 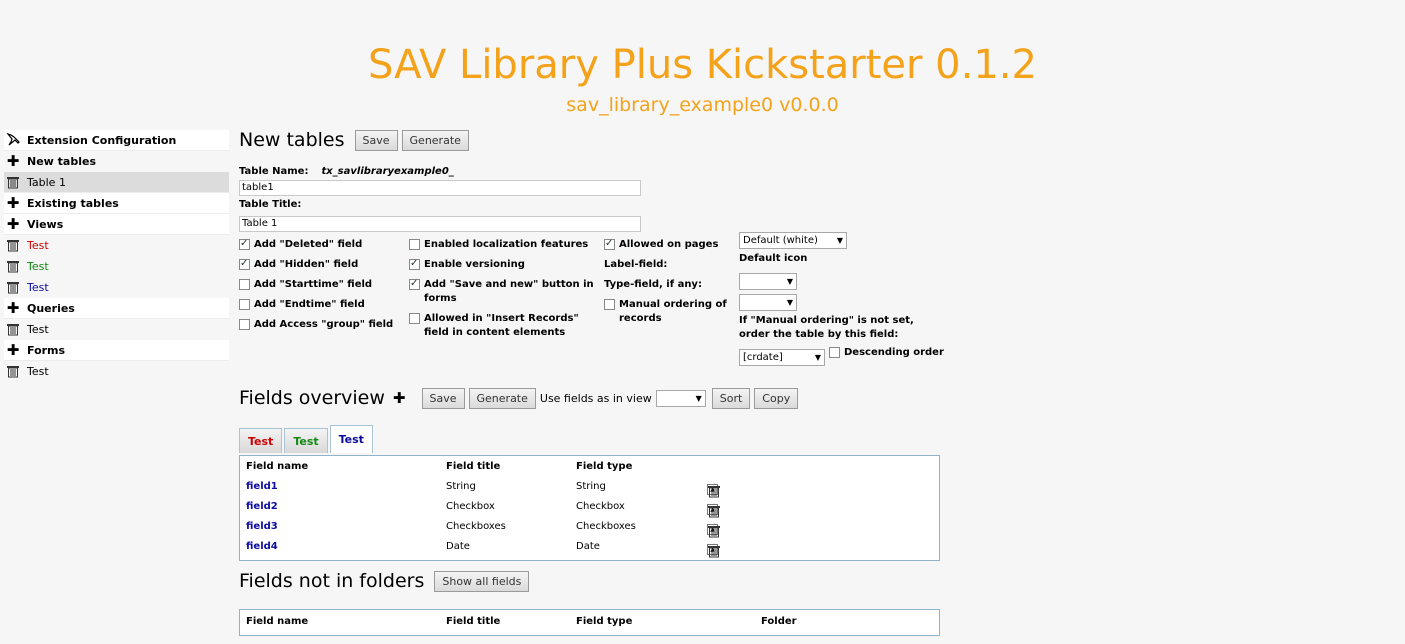 What do you see at coordinates (262, 546) in the screenshot?
I see `field-name-link: field4` at bounding box center [262, 546].